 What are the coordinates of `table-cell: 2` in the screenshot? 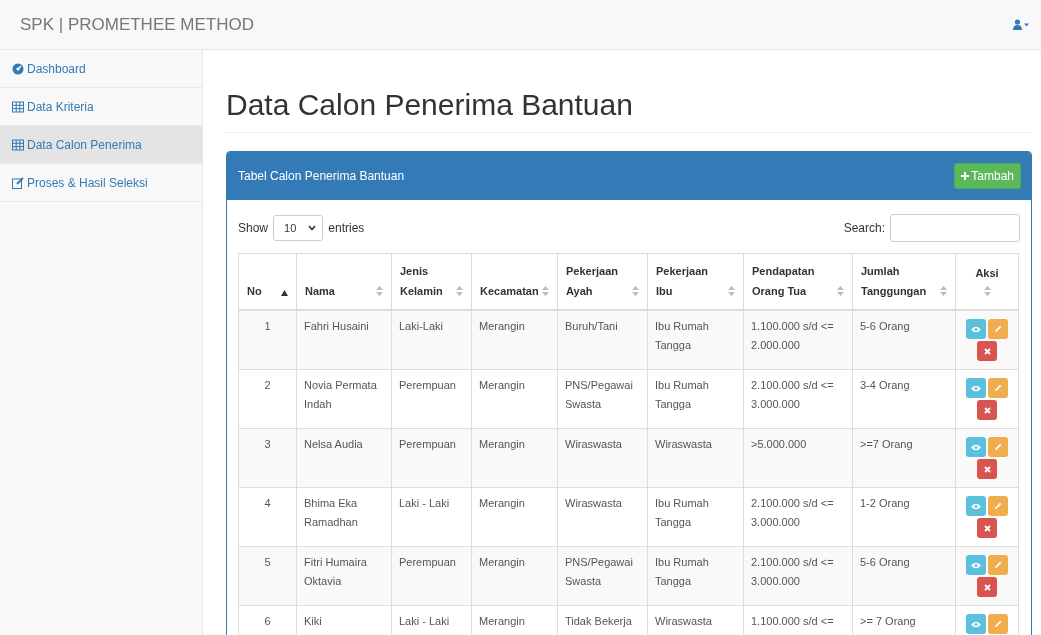 It's located at (267, 385).